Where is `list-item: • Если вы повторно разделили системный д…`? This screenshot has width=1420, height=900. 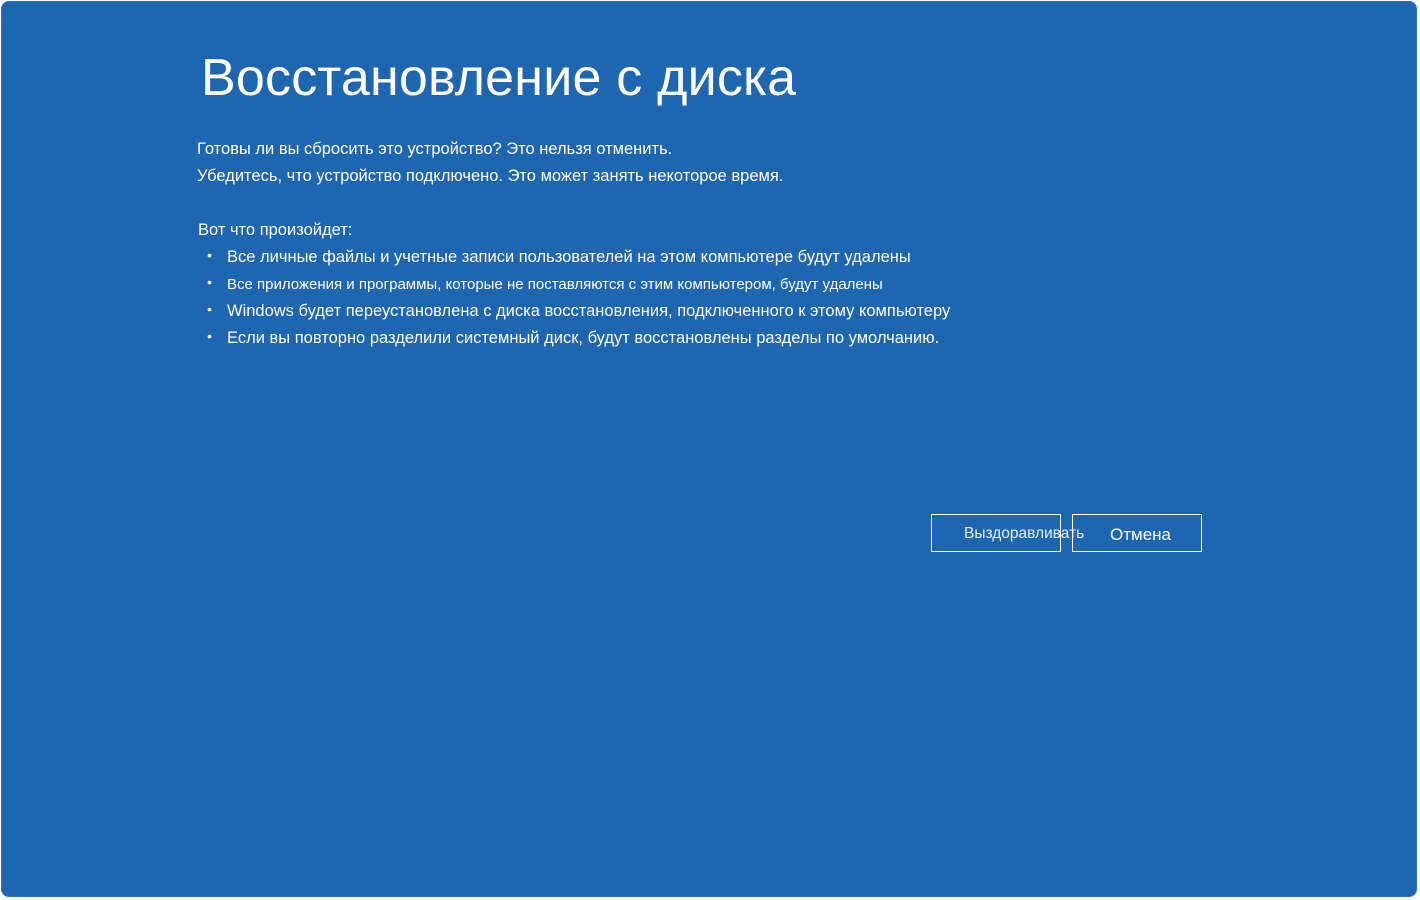 list-item: • Если вы повторно разделили системный д… is located at coordinates (578, 338).